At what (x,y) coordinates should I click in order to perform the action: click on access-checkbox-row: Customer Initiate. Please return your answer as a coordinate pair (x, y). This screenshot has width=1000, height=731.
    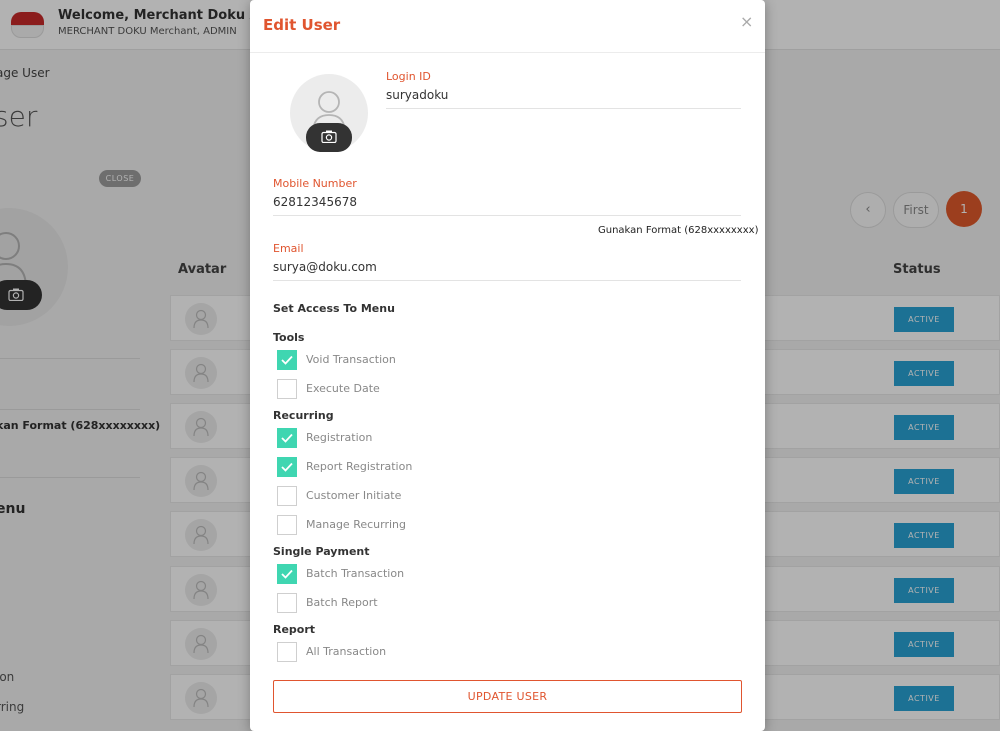
    Looking at the image, I should click on (397, 496).